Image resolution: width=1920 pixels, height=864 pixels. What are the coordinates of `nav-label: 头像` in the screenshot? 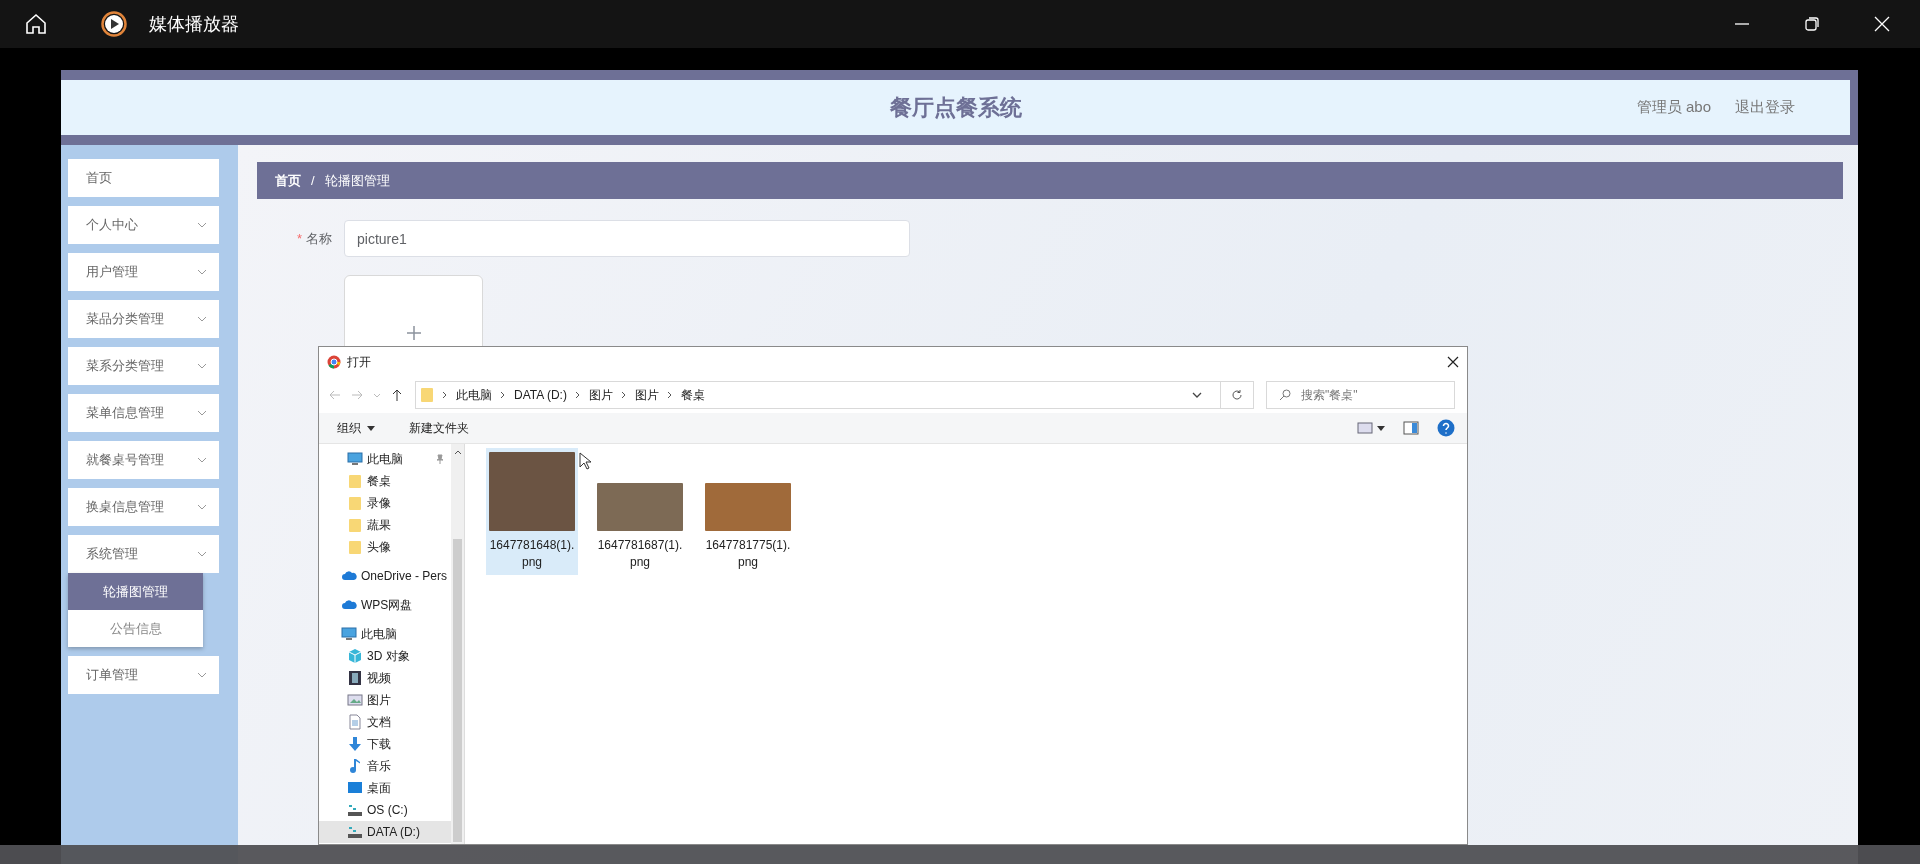 It's located at (379, 547).